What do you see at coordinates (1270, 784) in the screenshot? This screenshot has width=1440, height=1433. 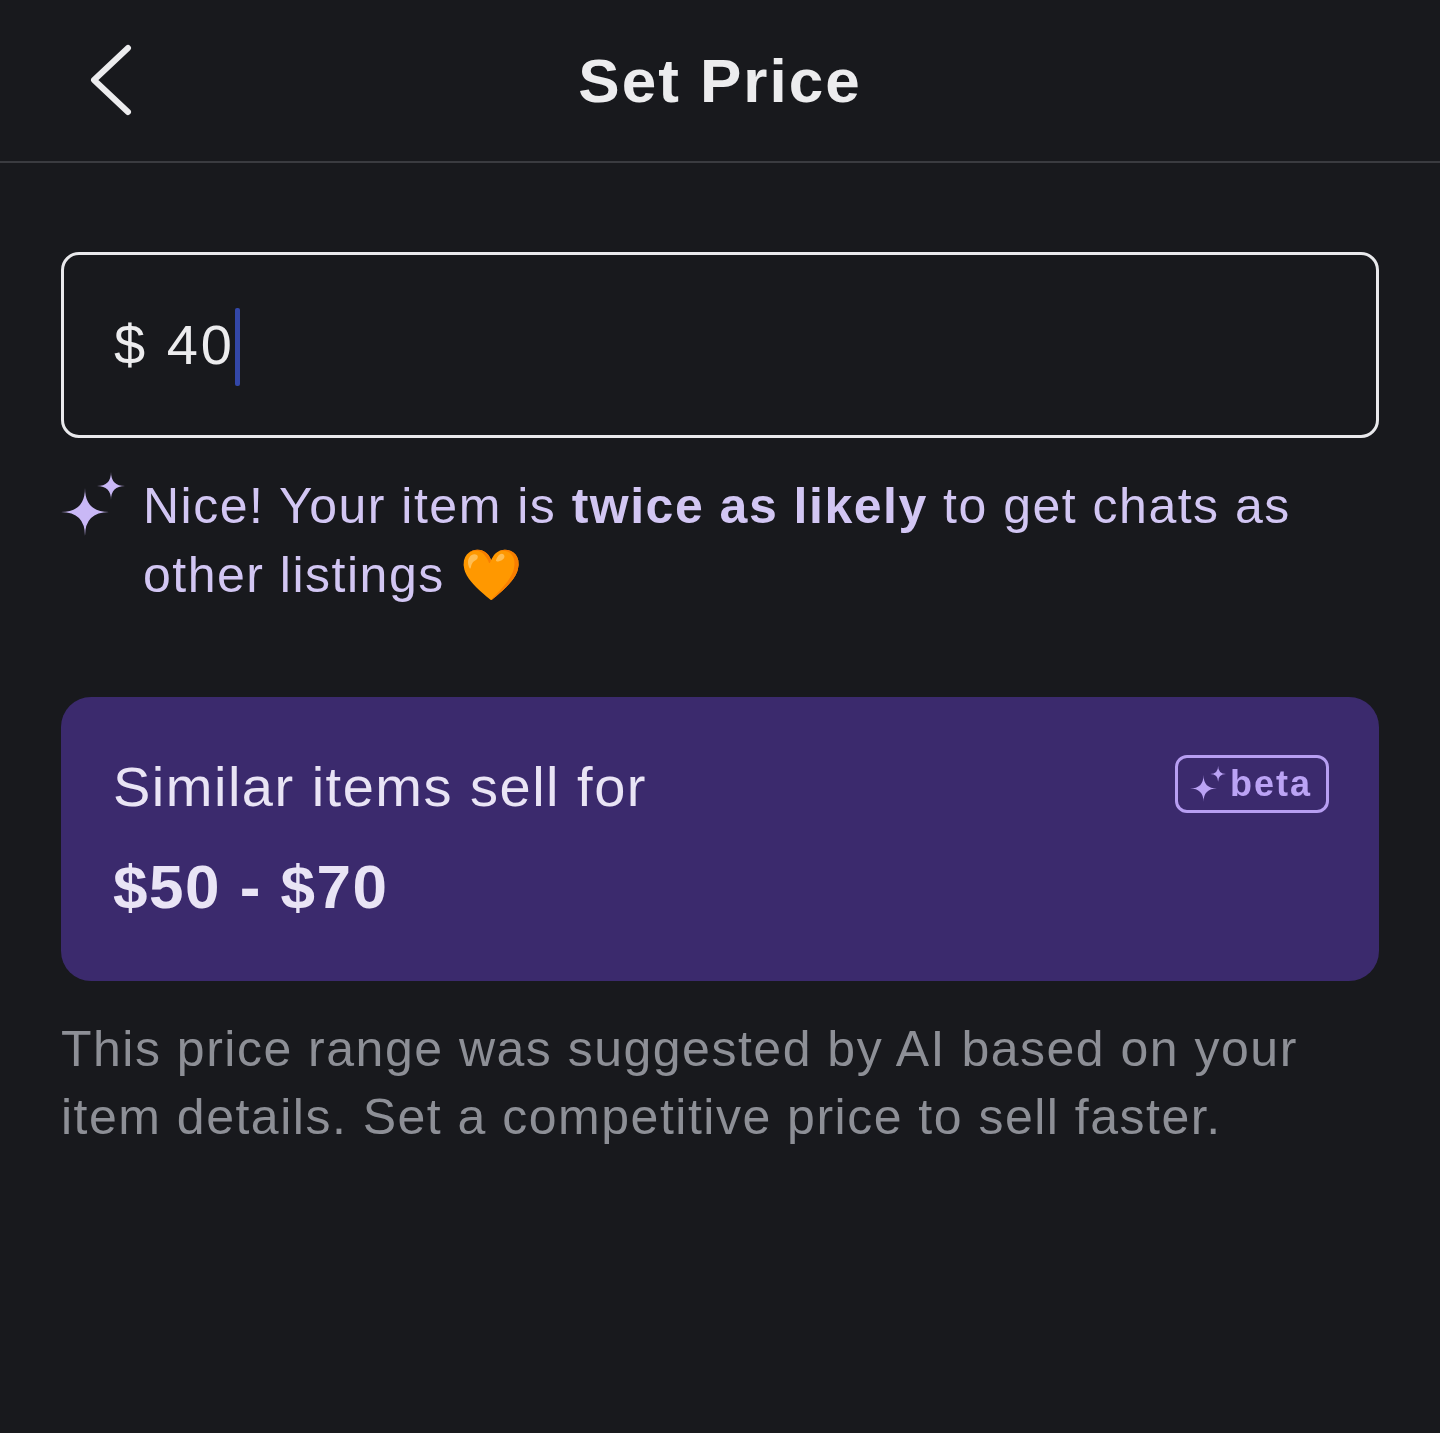 I see `beta-label: beta` at bounding box center [1270, 784].